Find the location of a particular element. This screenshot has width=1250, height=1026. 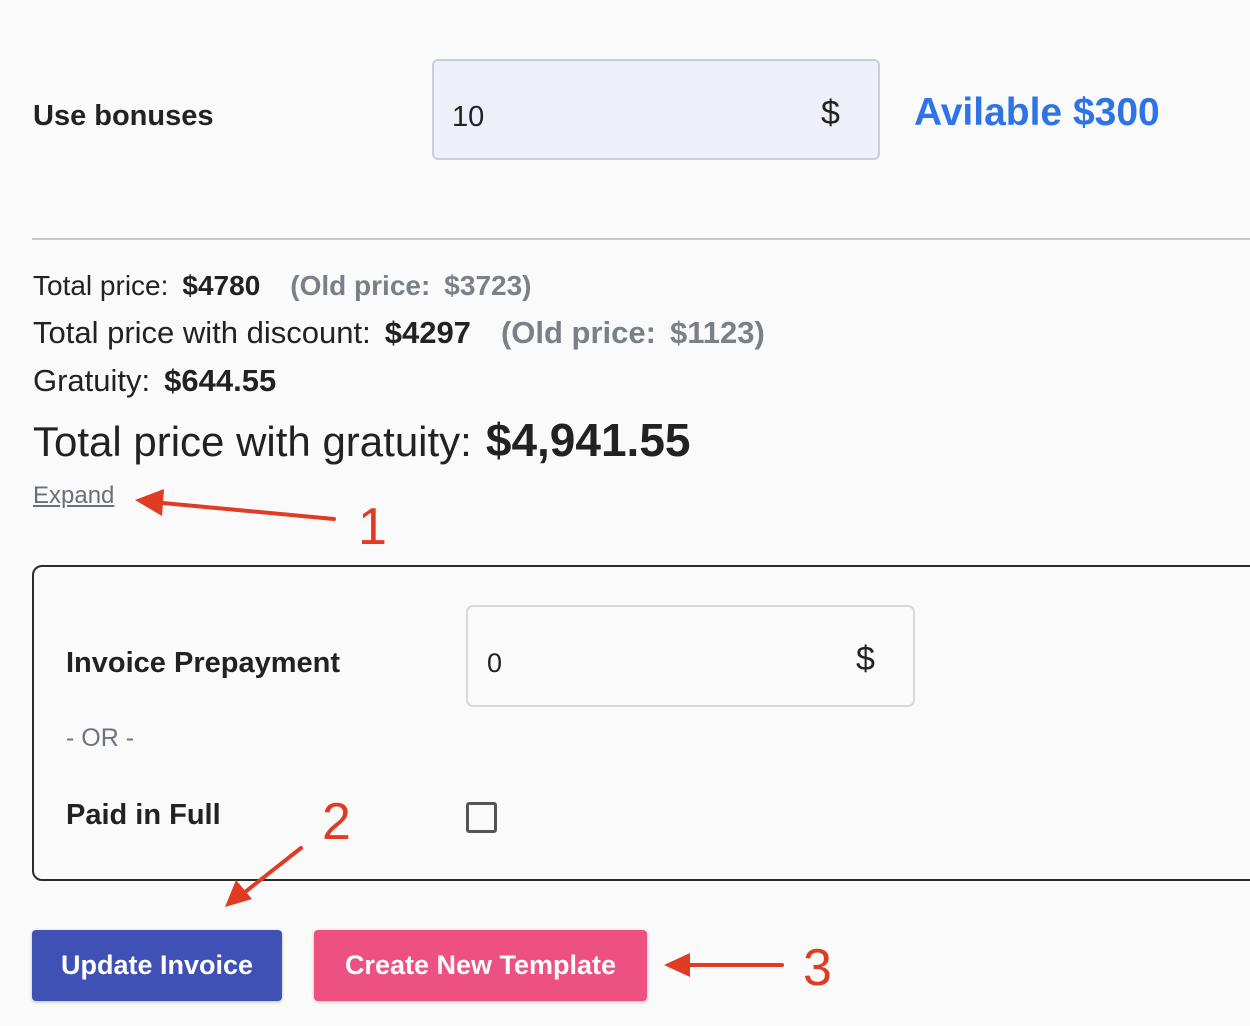

create-new-template-button: Create New Template is located at coordinates (480, 965).